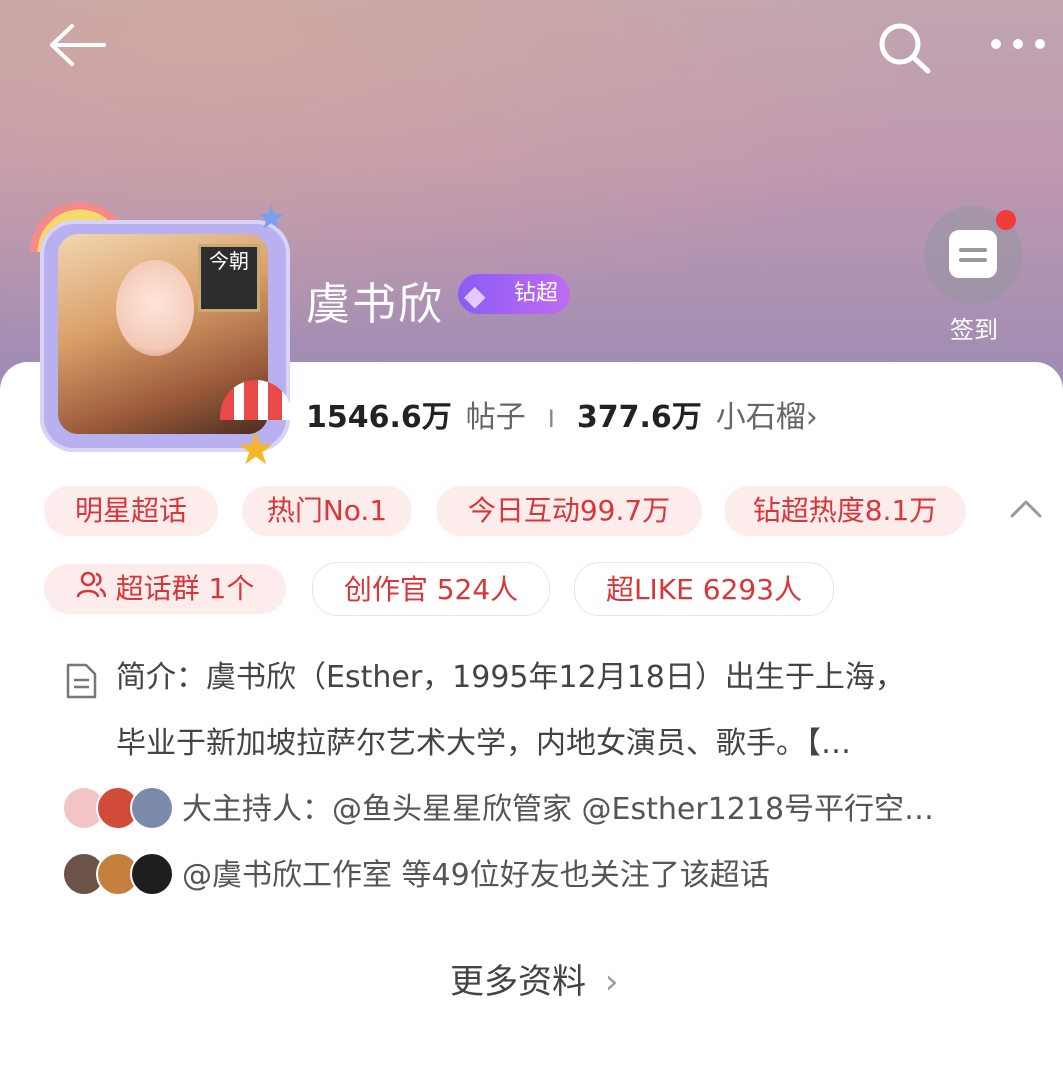 The width and height of the screenshot is (1063, 1075). I want to click on search-icon, so click(904, 47).